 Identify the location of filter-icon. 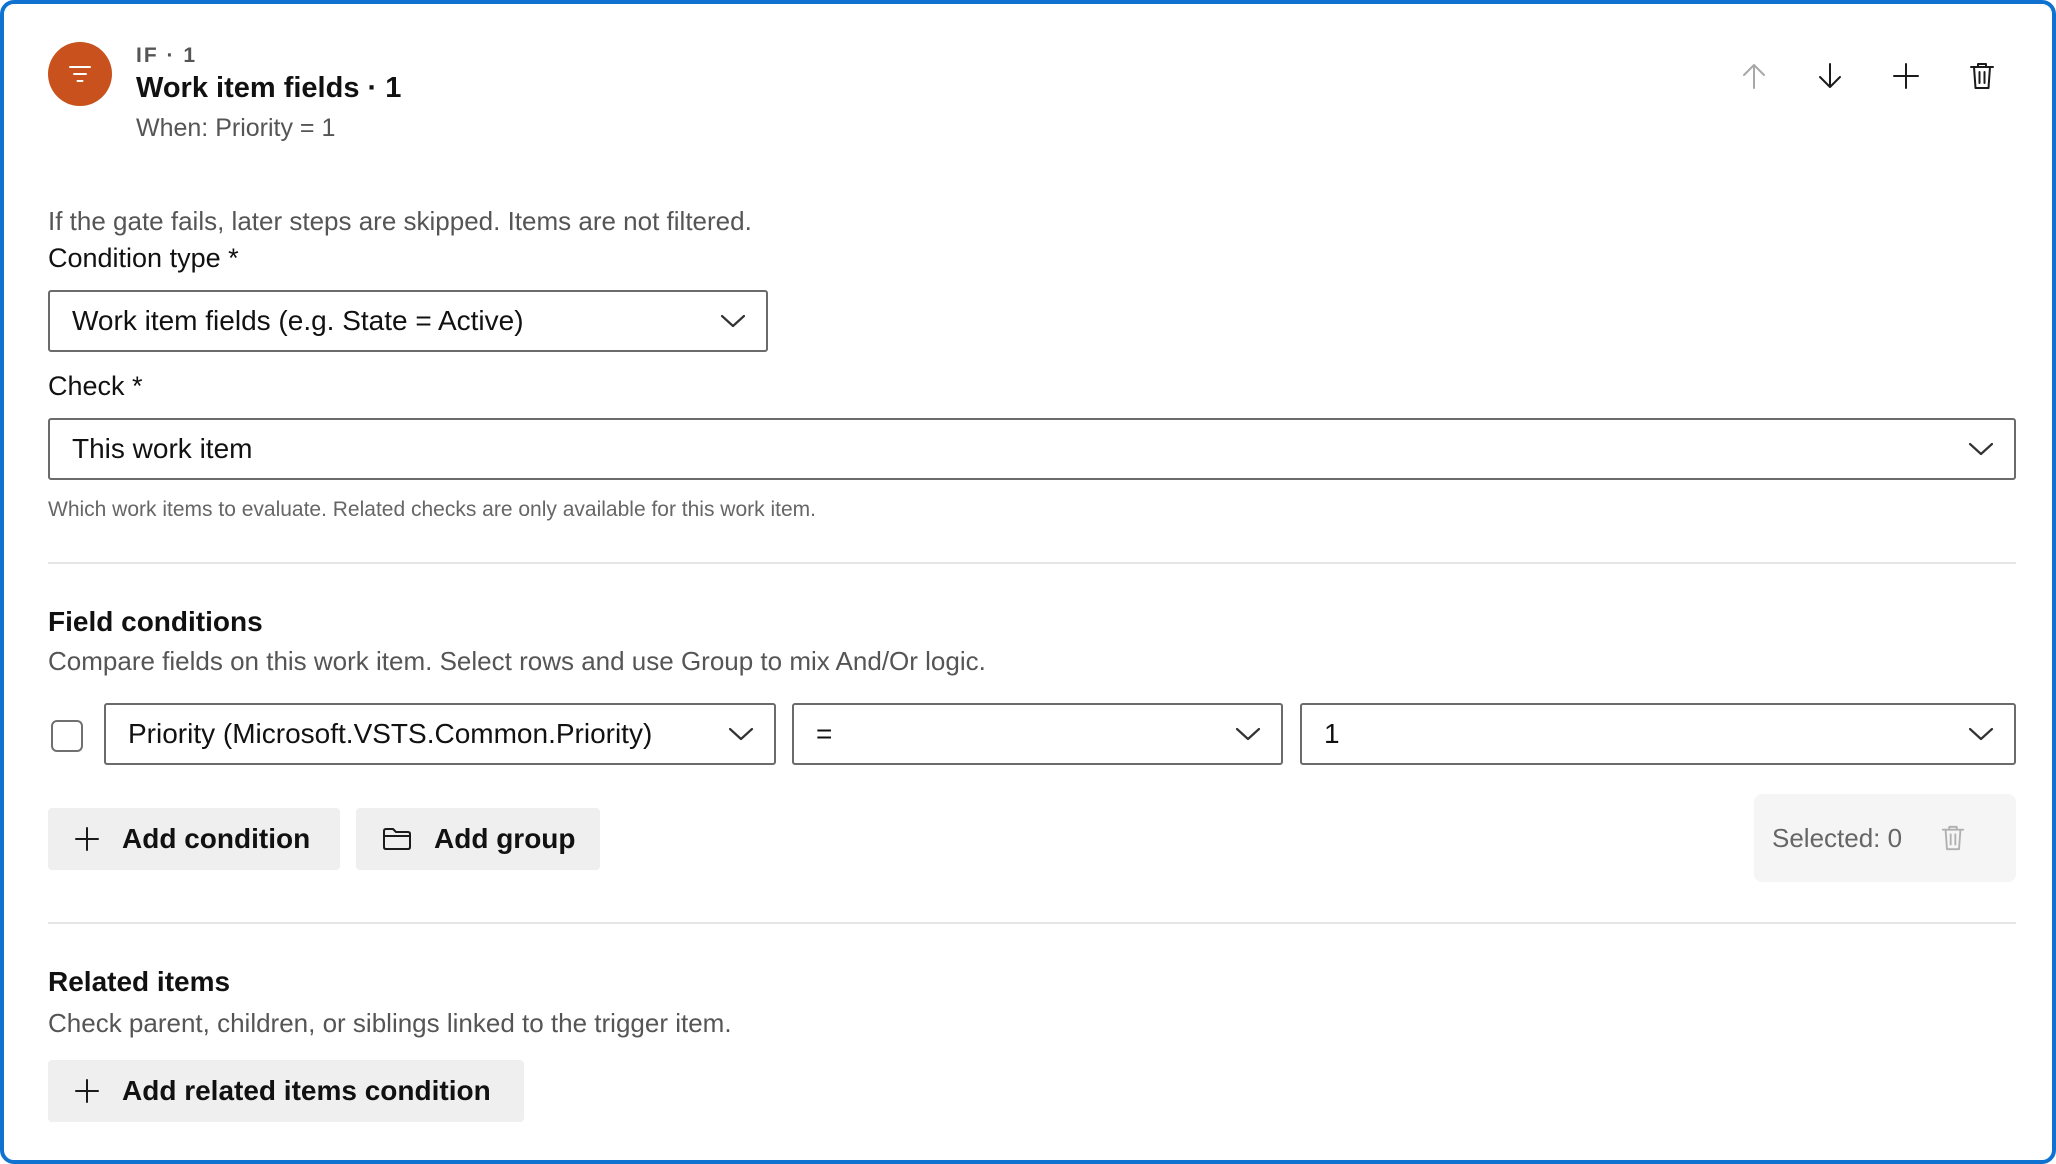
(80, 74).